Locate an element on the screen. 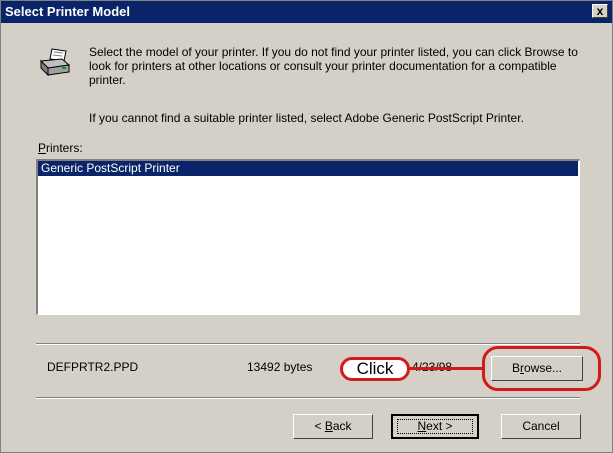 The height and width of the screenshot is (453, 613). close-icon: x is located at coordinates (600, 11).